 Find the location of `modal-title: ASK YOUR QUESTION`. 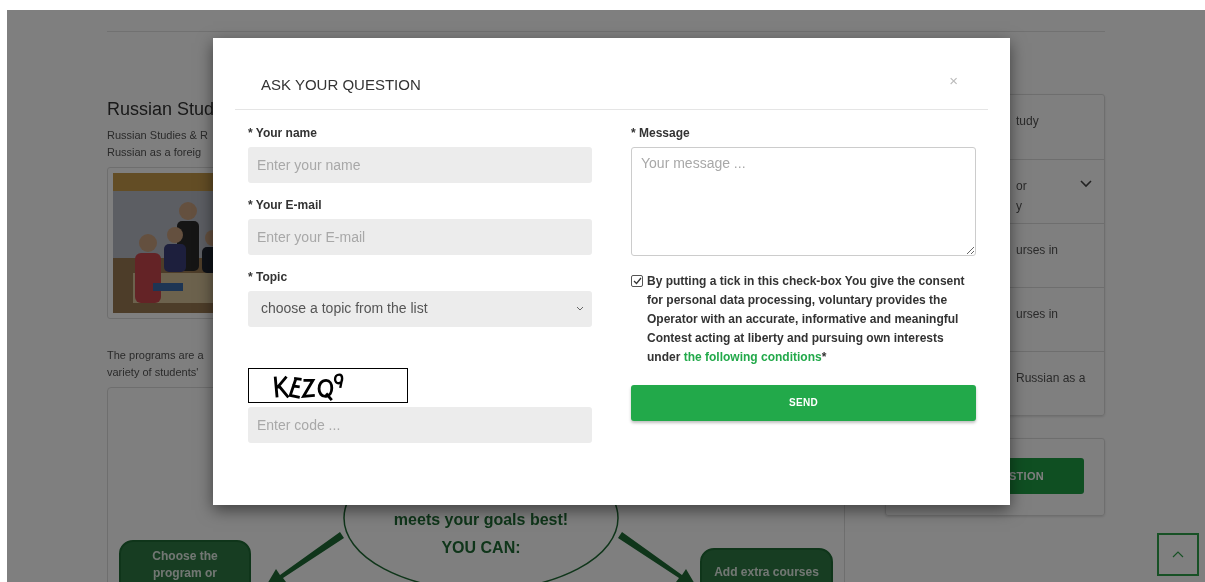

modal-title: ASK YOUR QUESTION is located at coordinates (340, 85).